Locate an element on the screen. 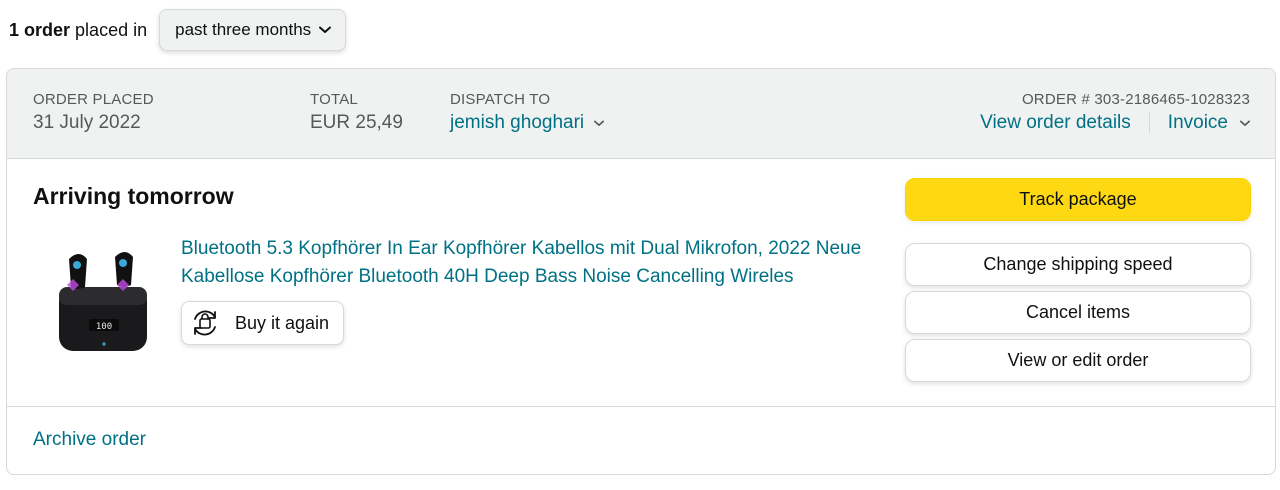 The image size is (1280, 490). order-total-label: TOTAL is located at coordinates (334, 99).